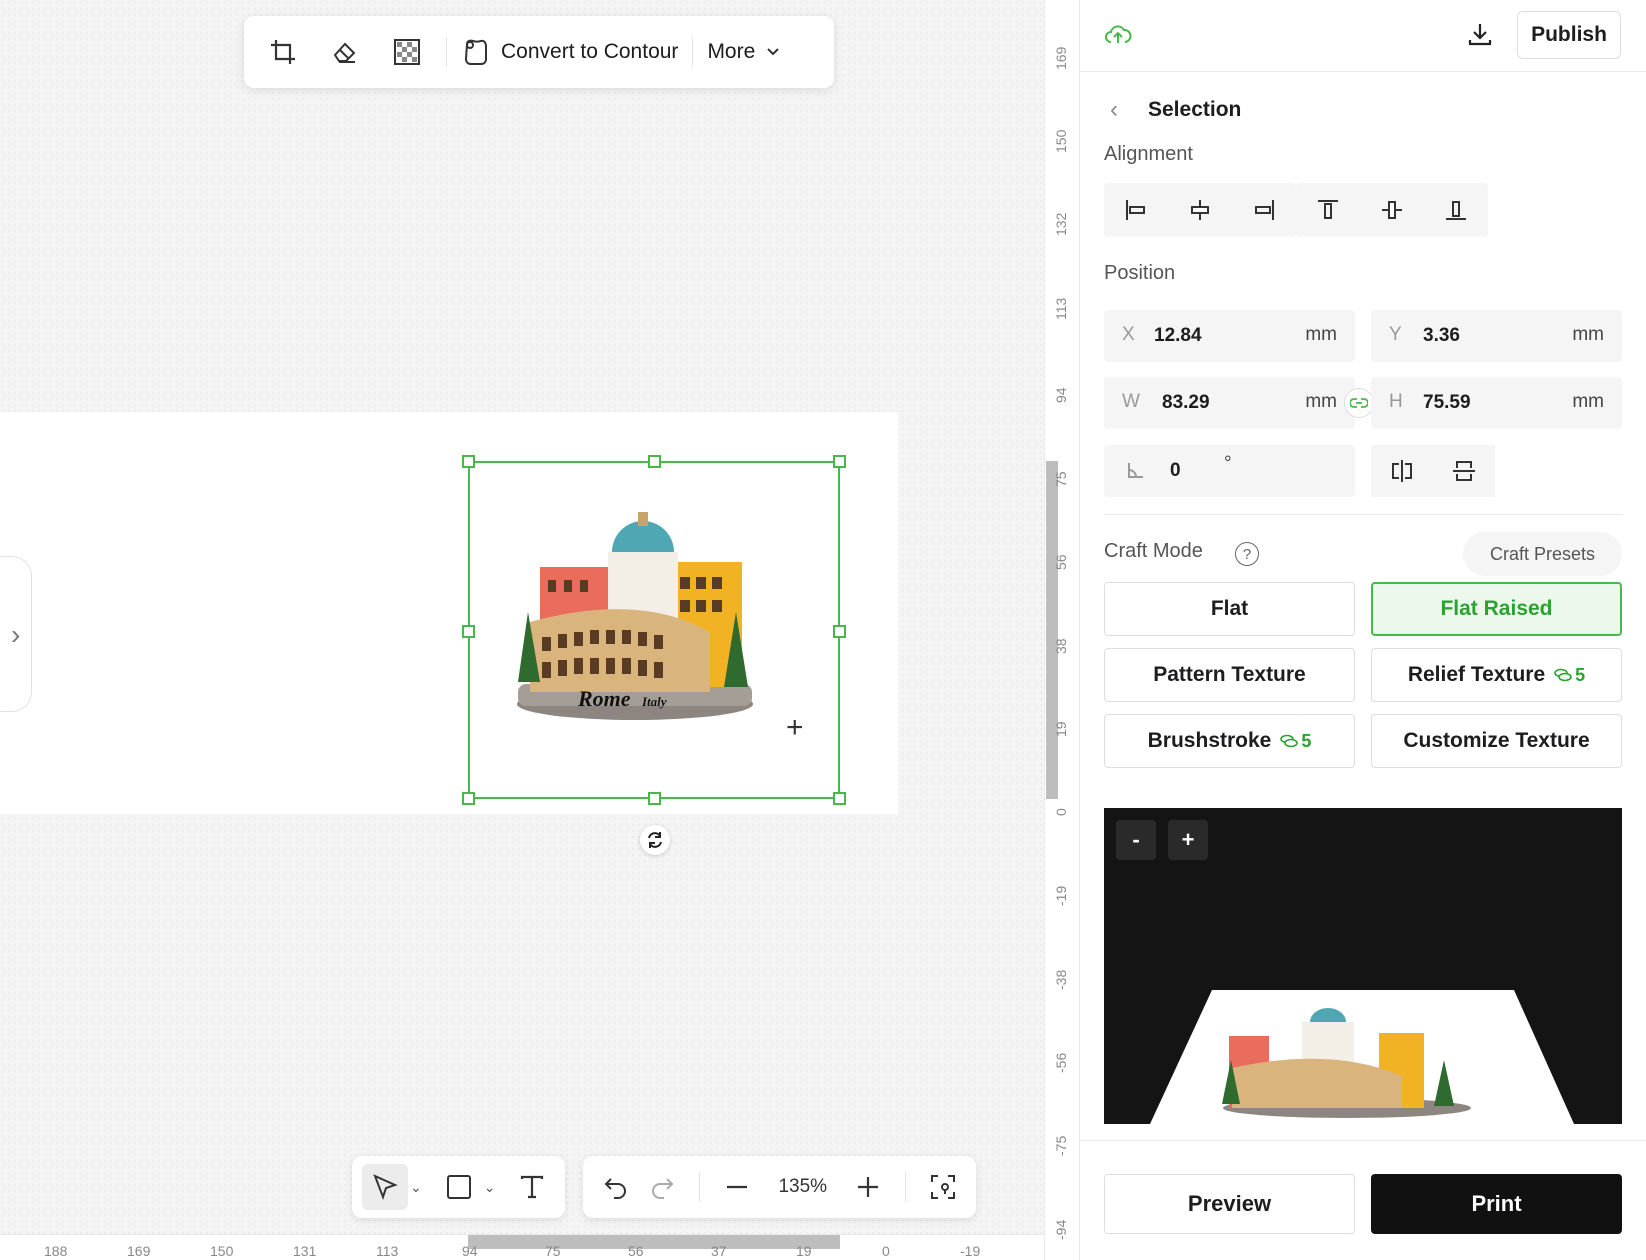 This screenshot has height=1260, width=1646. What do you see at coordinates (839, 798) in the screenshot?
I see `resize-handle-bottom-right` at bounding box center [839, 798].